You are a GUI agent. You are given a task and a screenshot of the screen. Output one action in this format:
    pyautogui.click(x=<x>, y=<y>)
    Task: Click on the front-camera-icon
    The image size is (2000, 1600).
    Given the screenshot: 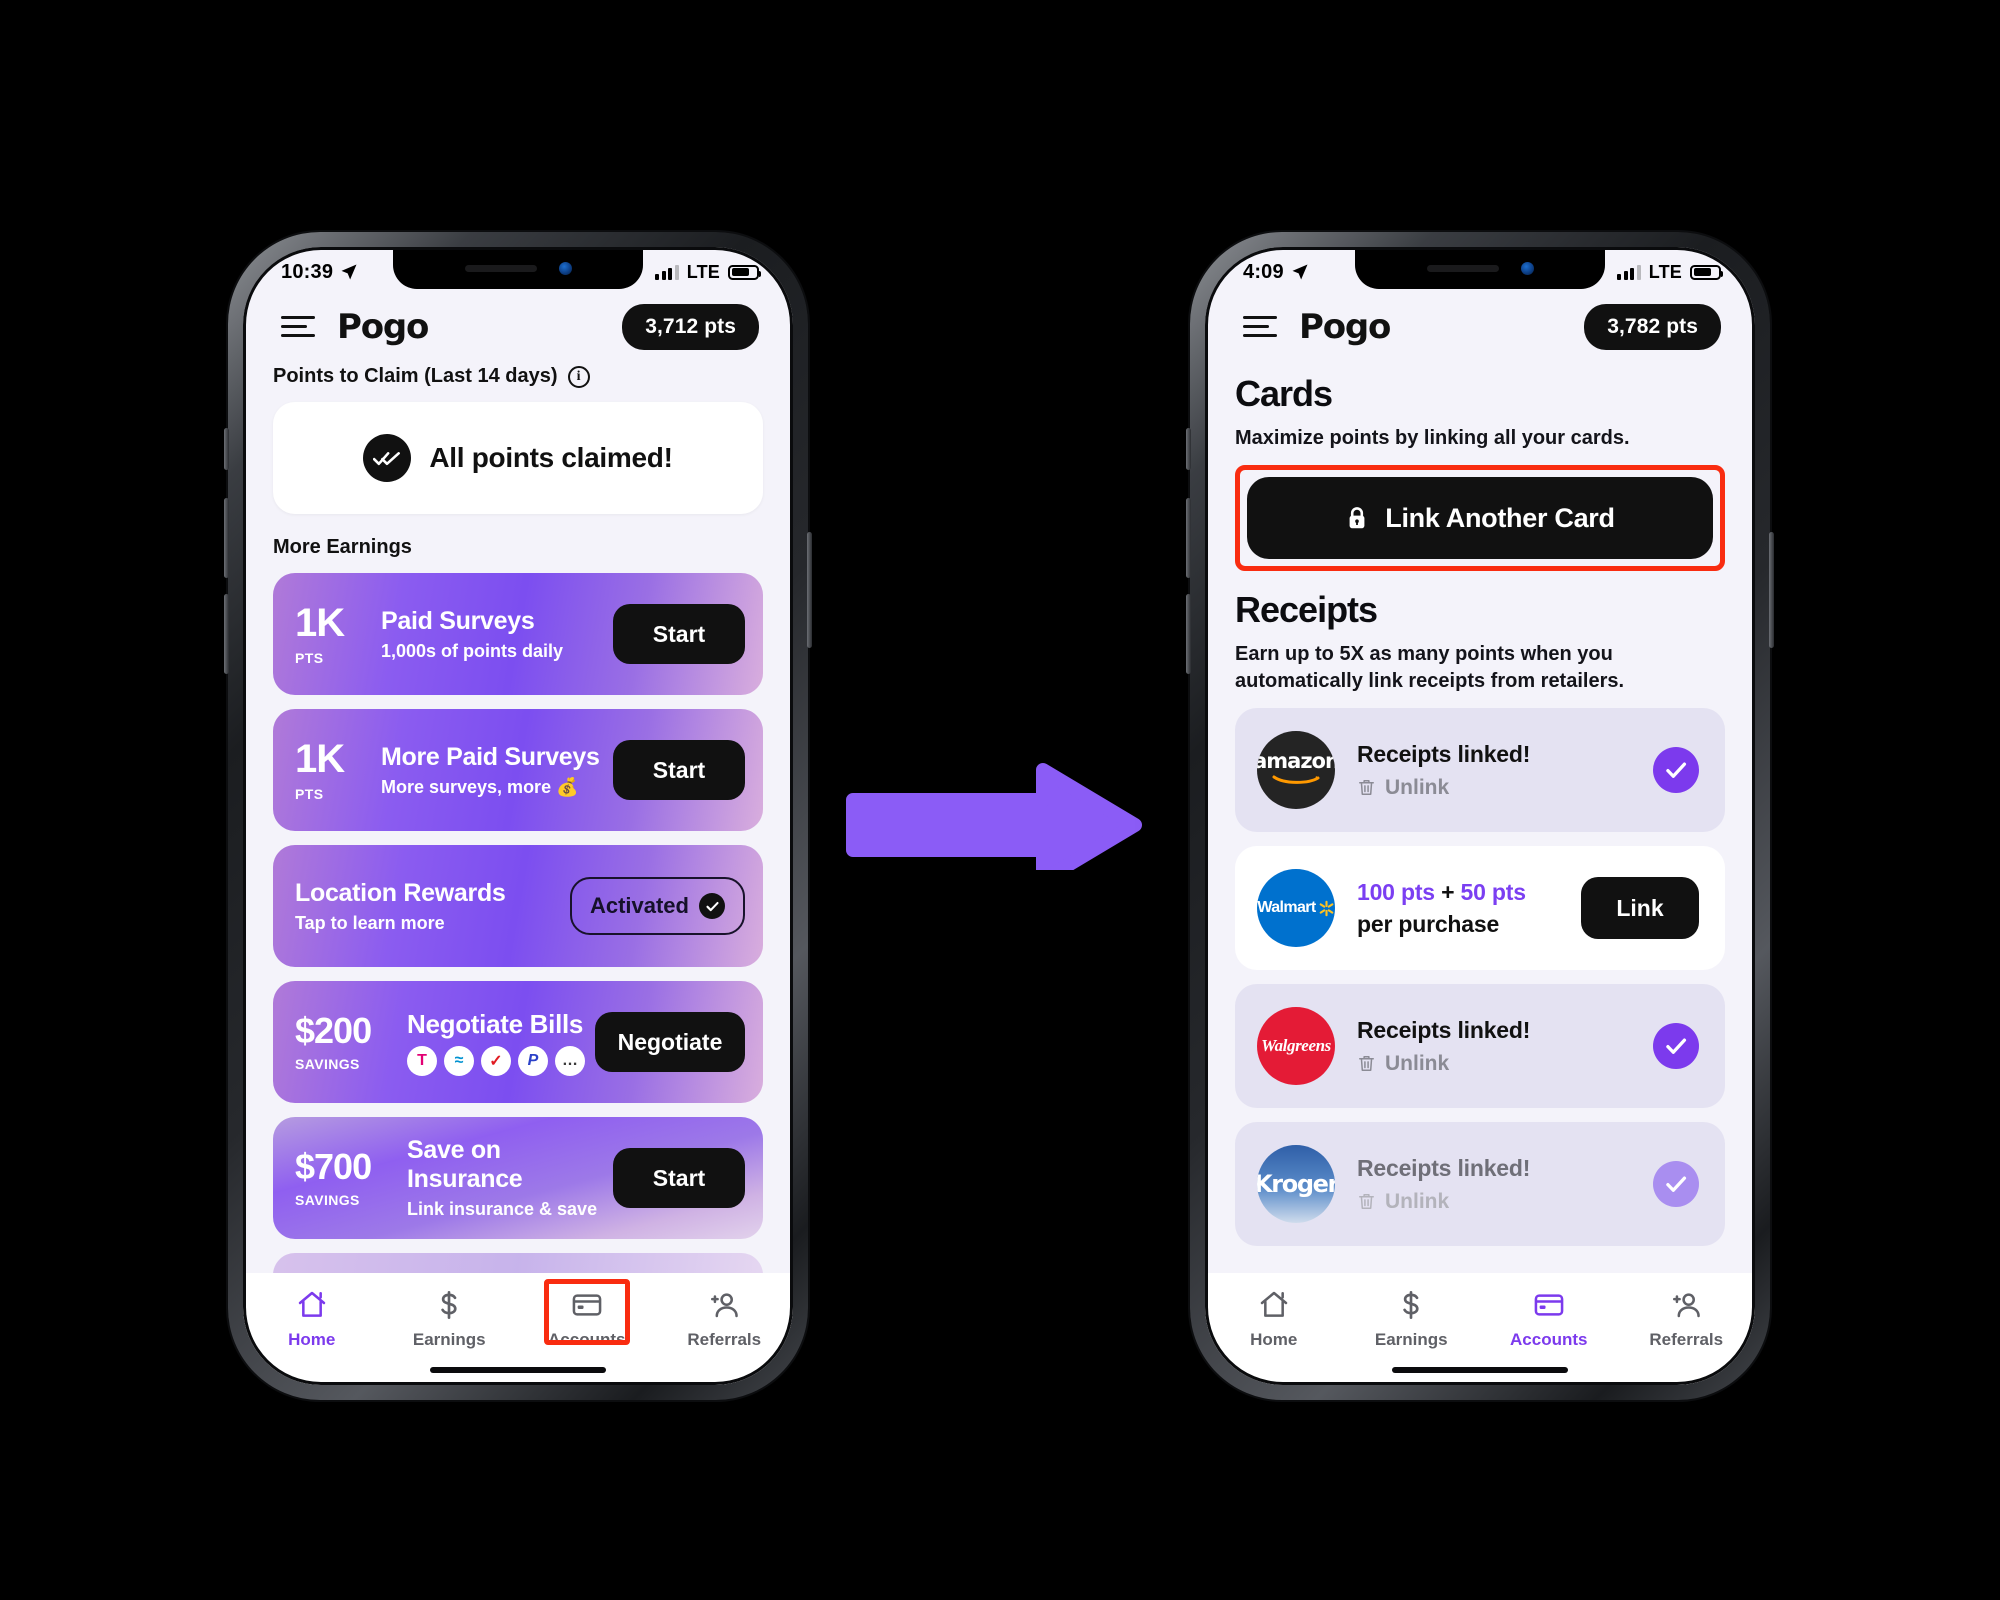 What is the action you would take?
    pyautogui.click(x=565, y=268)
    